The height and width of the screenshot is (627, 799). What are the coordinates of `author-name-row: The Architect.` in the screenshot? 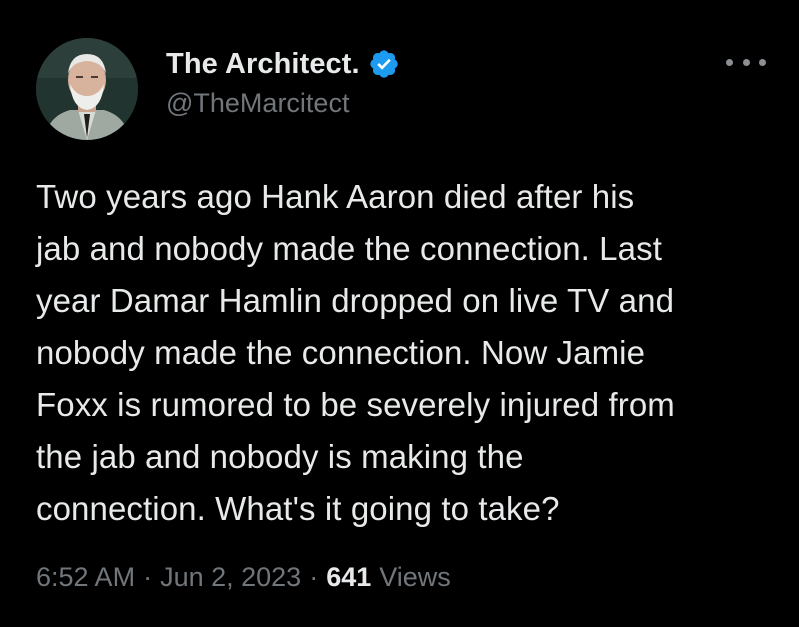 It's located at (283, 64).